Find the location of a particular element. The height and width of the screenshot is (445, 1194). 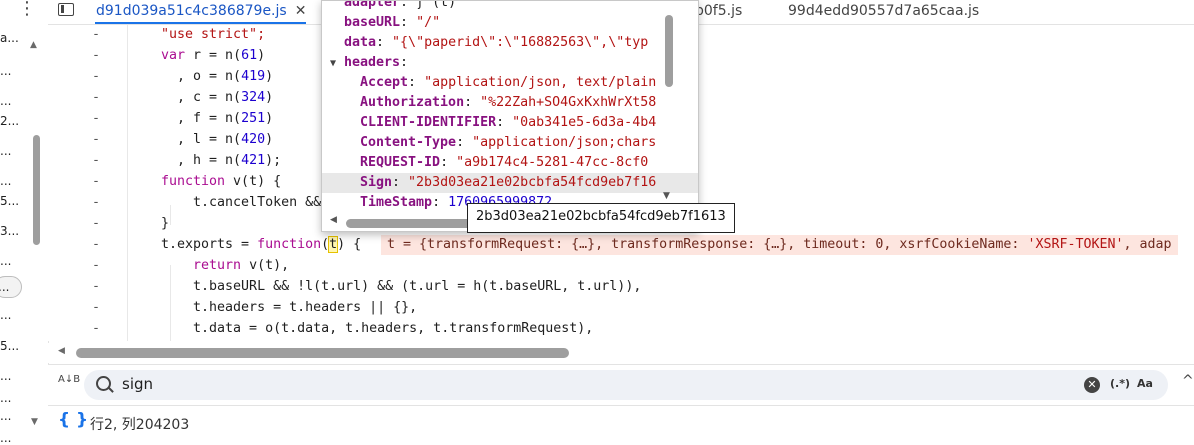

code-token: t.headers = t.headers || {}, is located at coordinates (289, 307).